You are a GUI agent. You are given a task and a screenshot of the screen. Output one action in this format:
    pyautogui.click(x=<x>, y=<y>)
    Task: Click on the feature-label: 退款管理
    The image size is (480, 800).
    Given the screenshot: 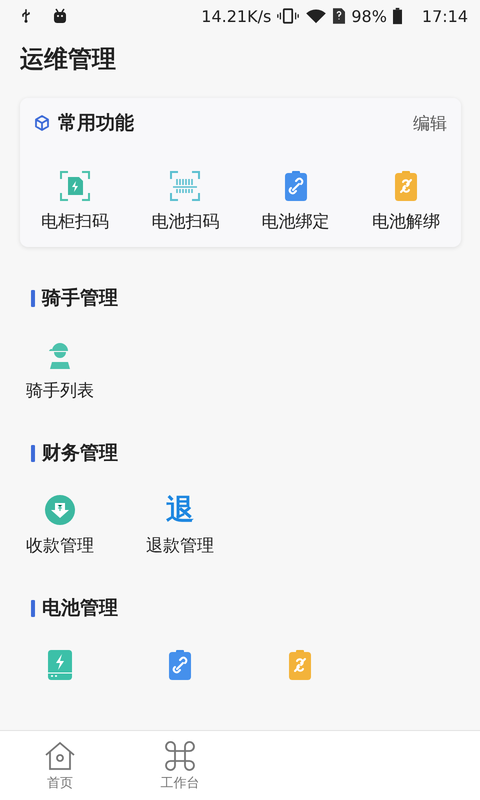 What is the action you would take?
    pyautogui.click(x=180, y=545)
    